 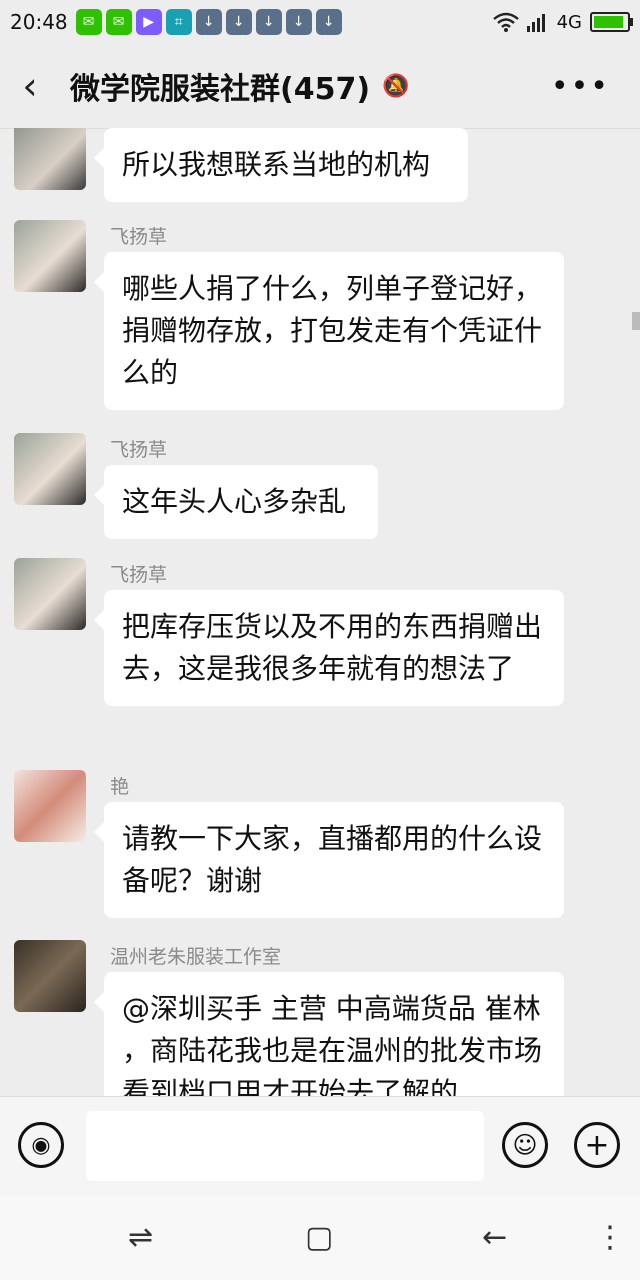 I want to click on message-bubble: 哪些人捐了什么，列单子登记好，捐赠物存放，打包发走有个凭证什么的, so click(x=329, y=331).